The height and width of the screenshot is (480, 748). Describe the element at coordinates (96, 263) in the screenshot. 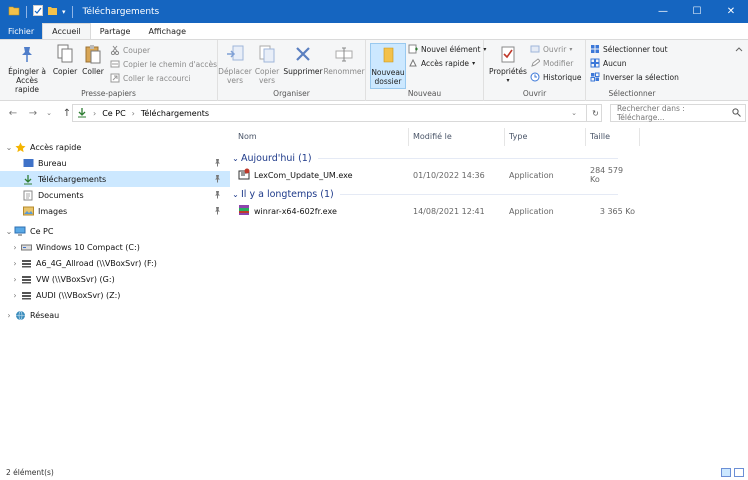

I see `nav-drive-f-label: A6_4G_Allroad (\\VBoxSvr) (F:)` at that location.